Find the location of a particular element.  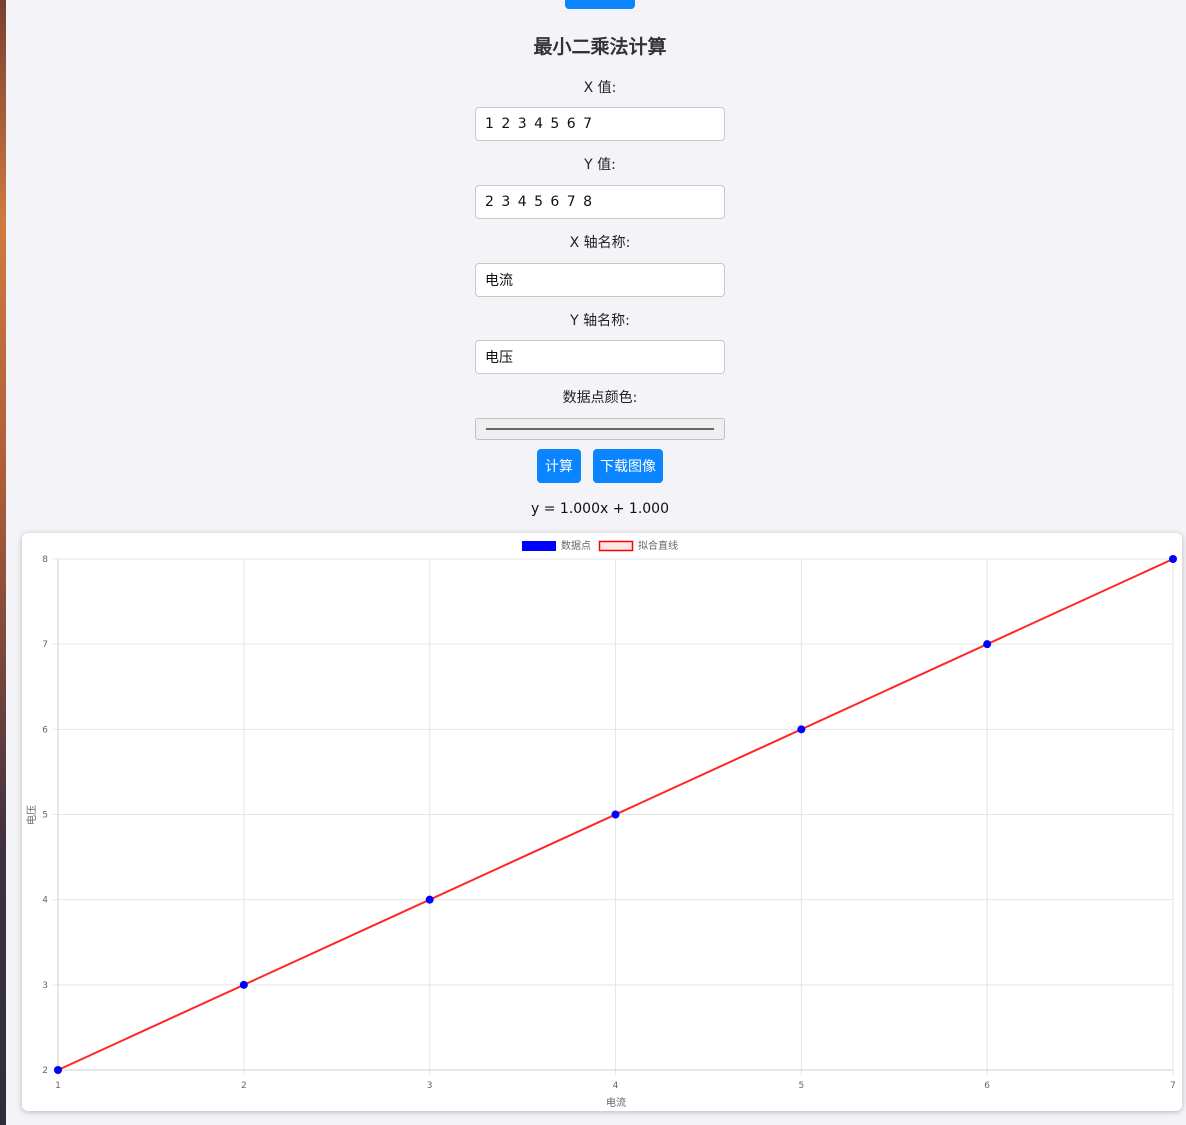

x-tick-label: 5 is located at coordinates (801, 1086).